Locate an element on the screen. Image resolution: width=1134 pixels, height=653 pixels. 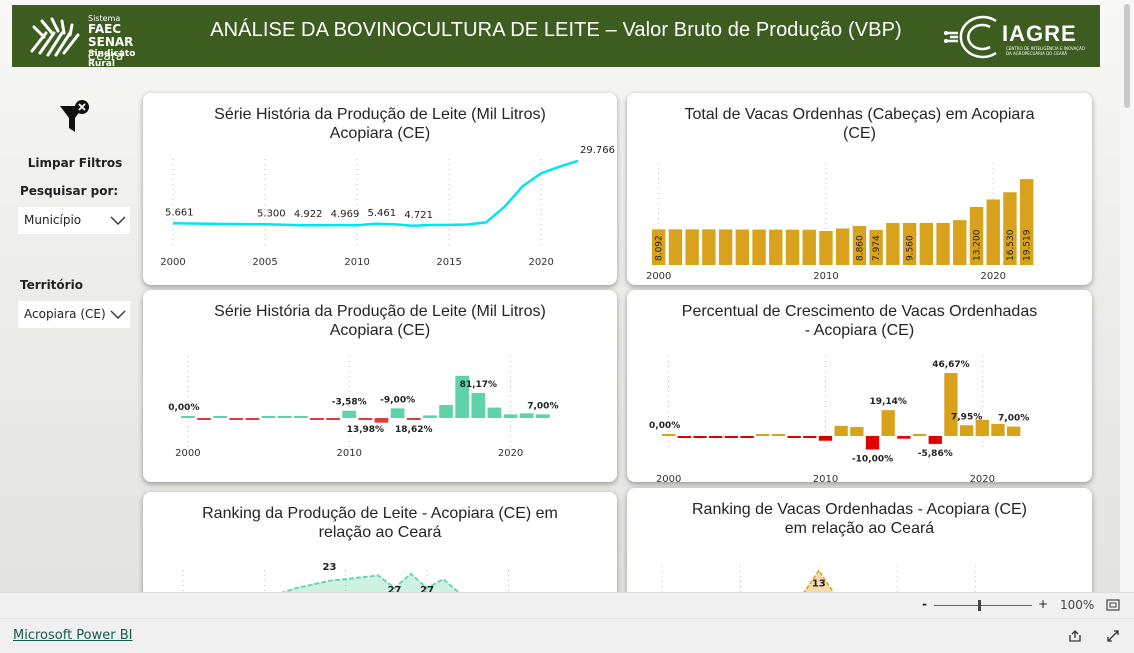
data-label: 19,14% is located at coordinates (888, 402).